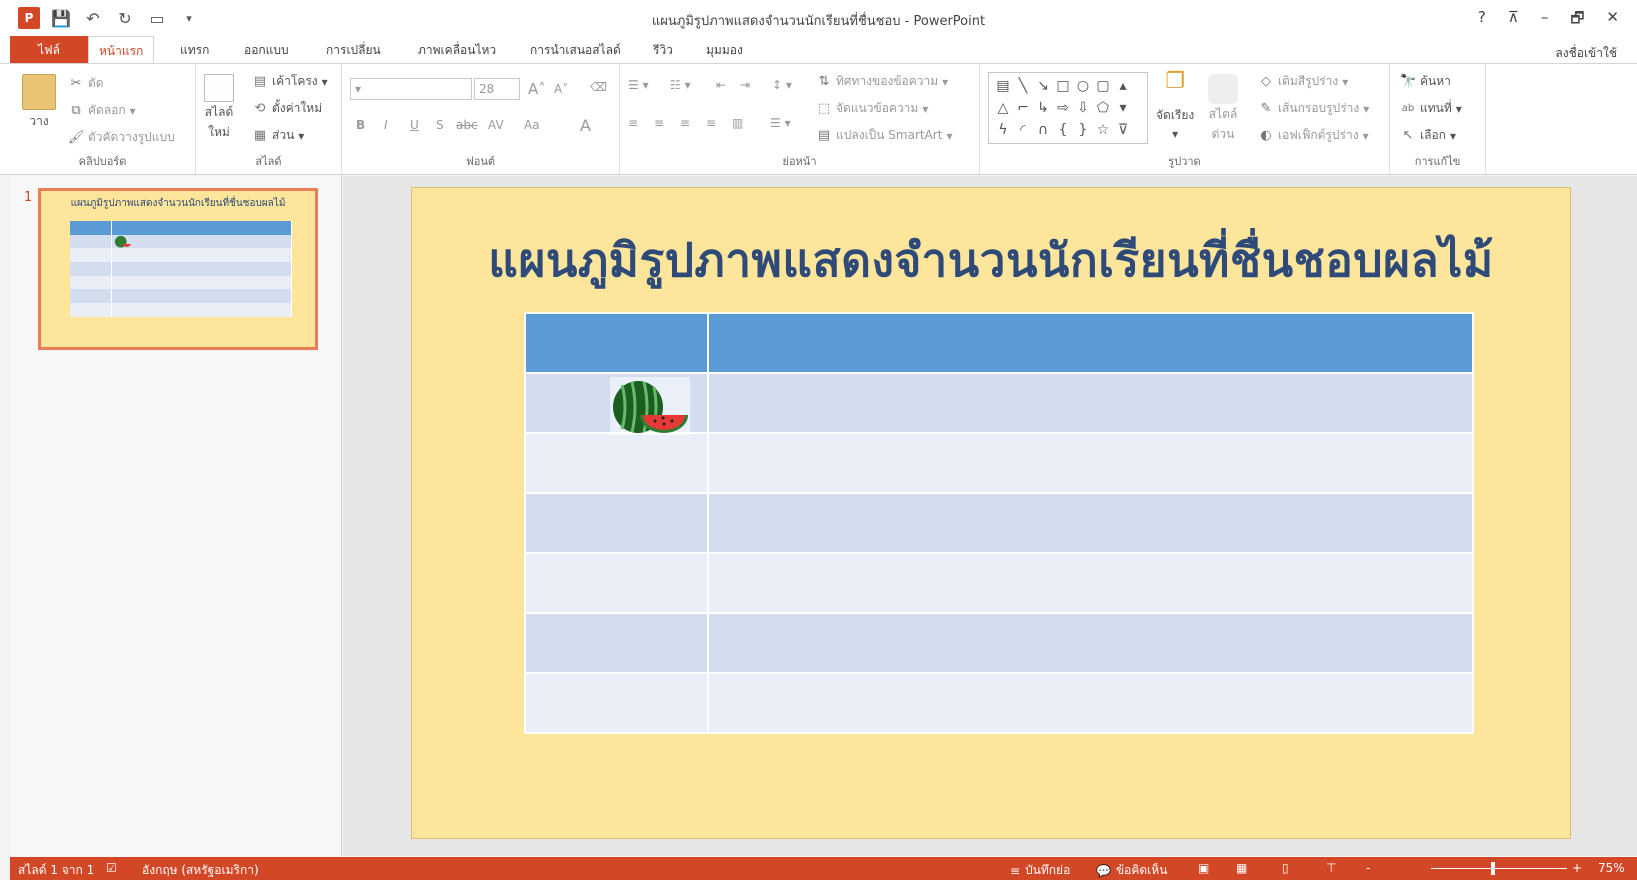 This screenshot has width=1637, height=880. What do you see at coordinates (1131, 870) in the screenshot?
I see `comments-button: 💬 ข้อคิดเห็น` at bounding box center [1131, 870].